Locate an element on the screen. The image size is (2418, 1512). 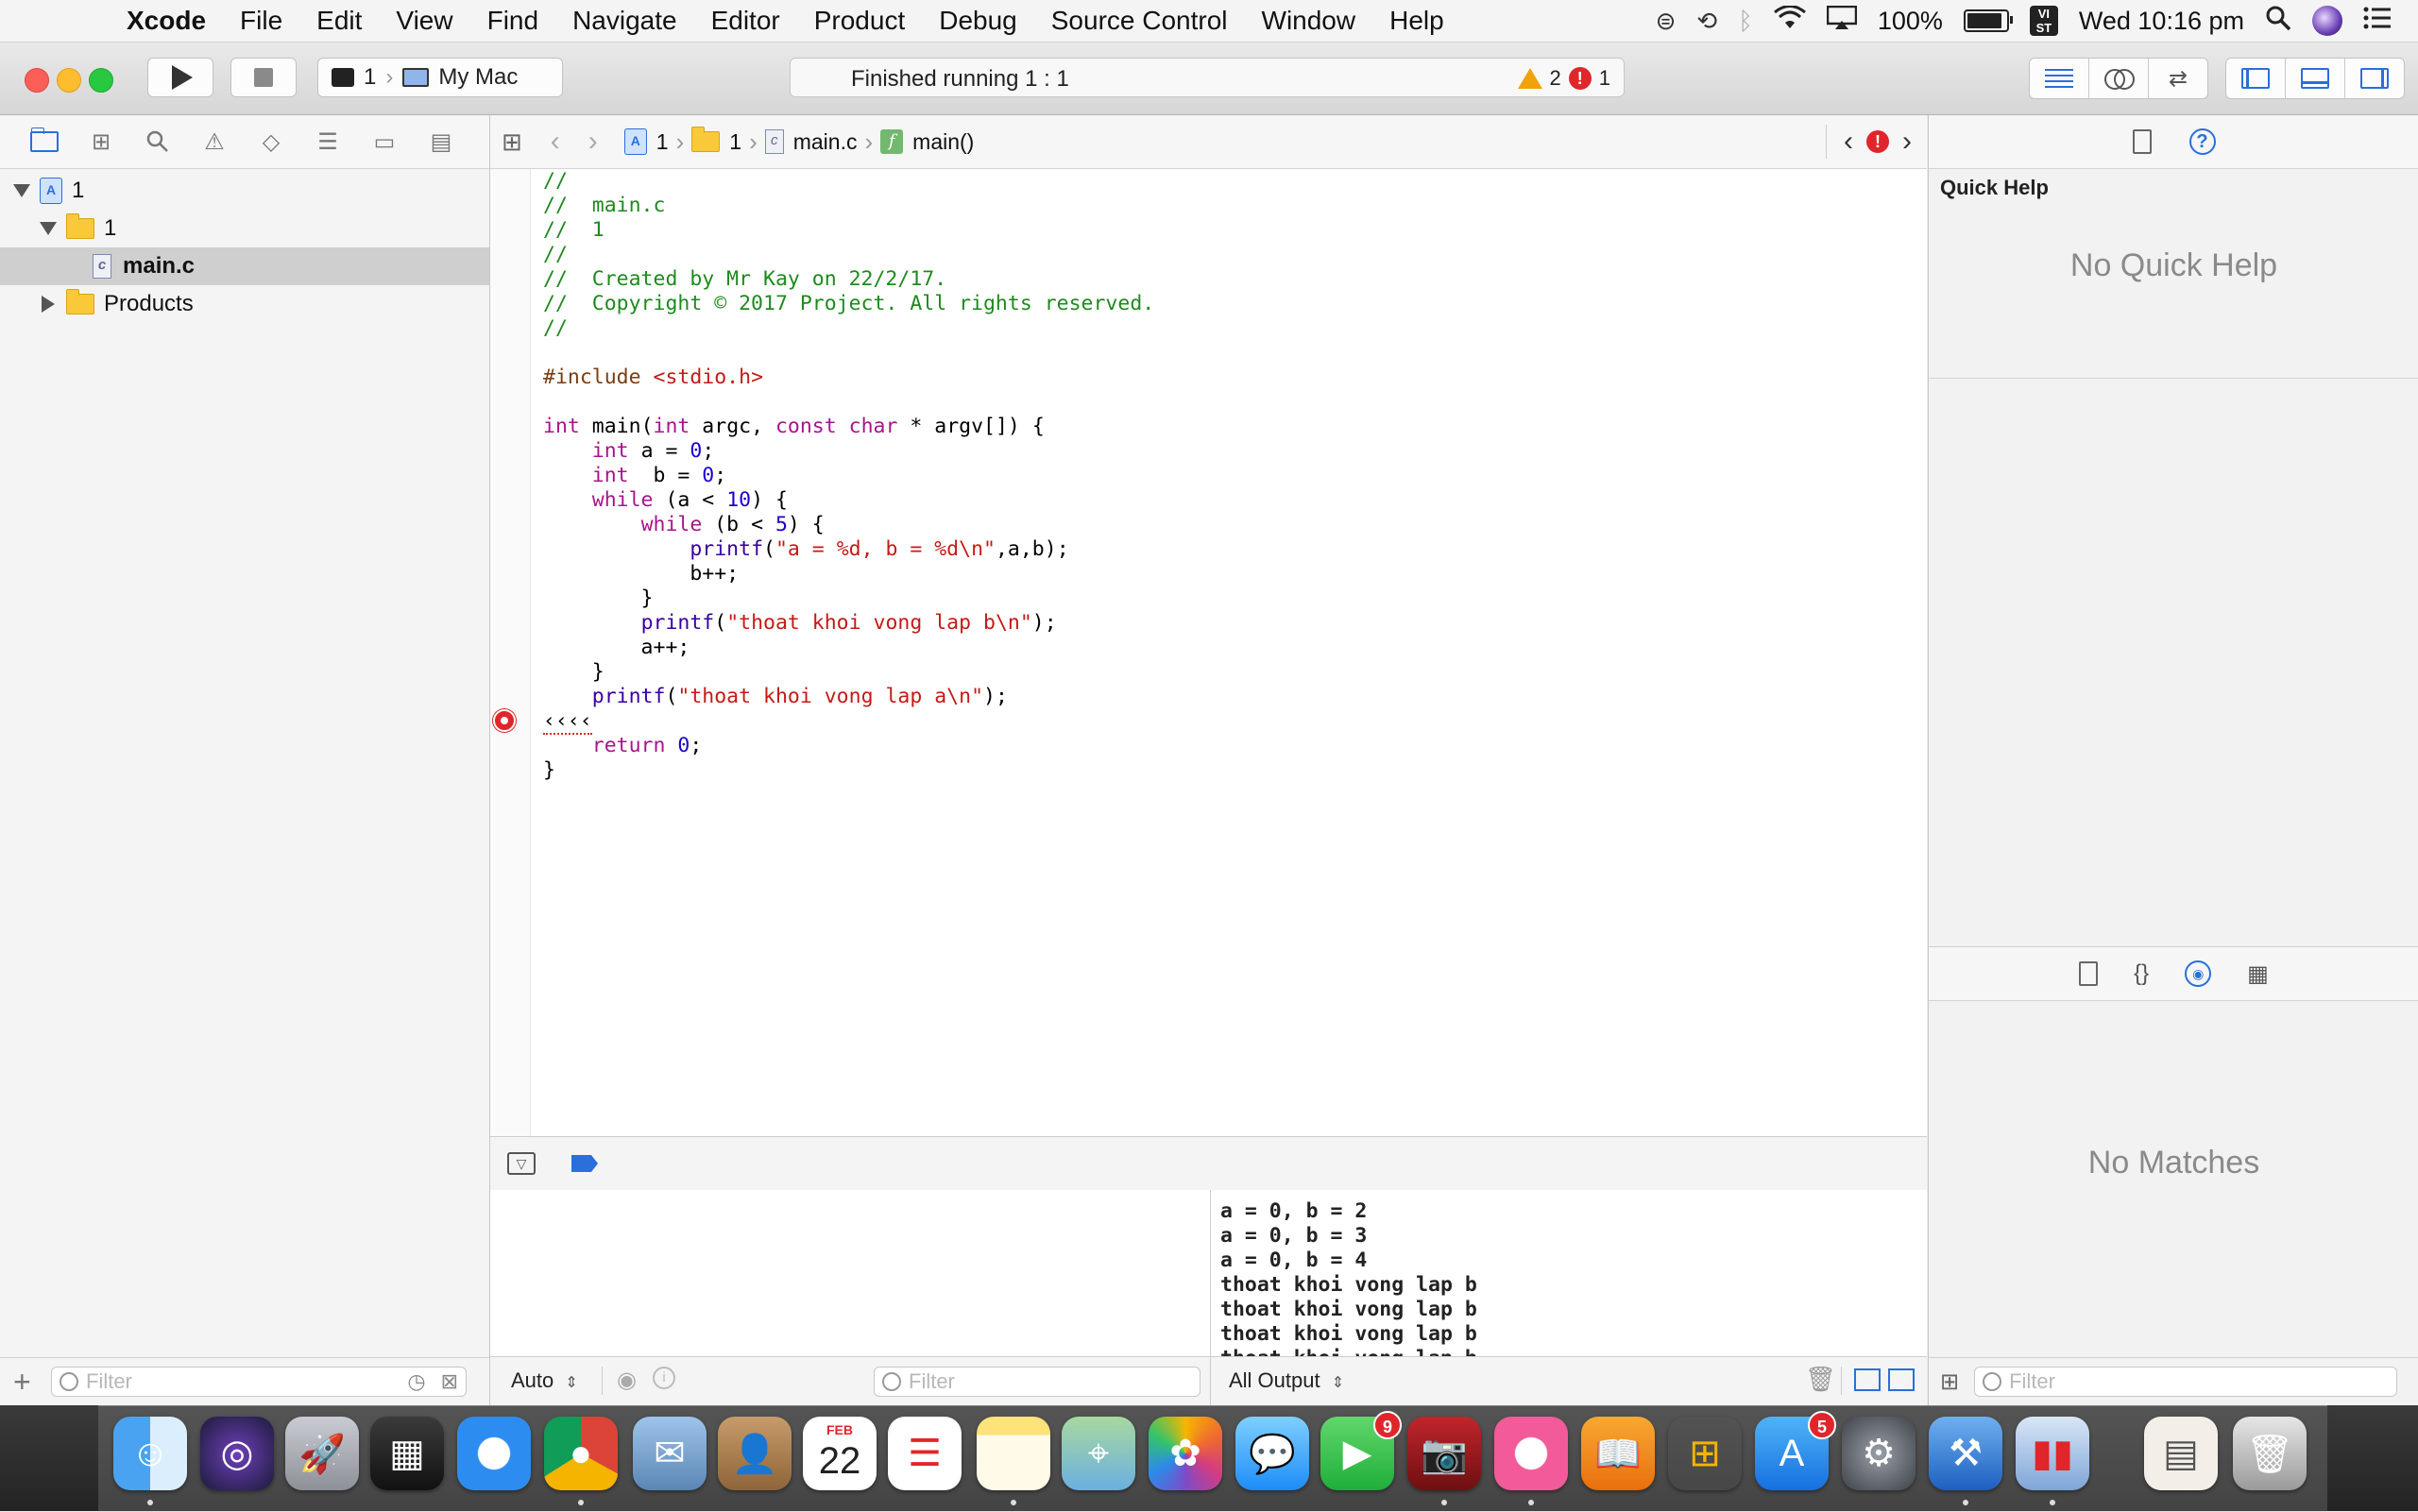
notes-dock-icon is located at coordinates (1013, 1453).